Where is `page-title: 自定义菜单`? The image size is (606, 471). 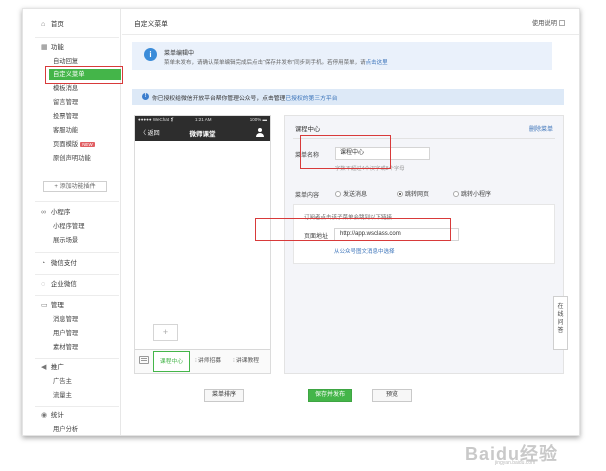 page-title: 自定义菜单 is located at coordinates (151, 24).